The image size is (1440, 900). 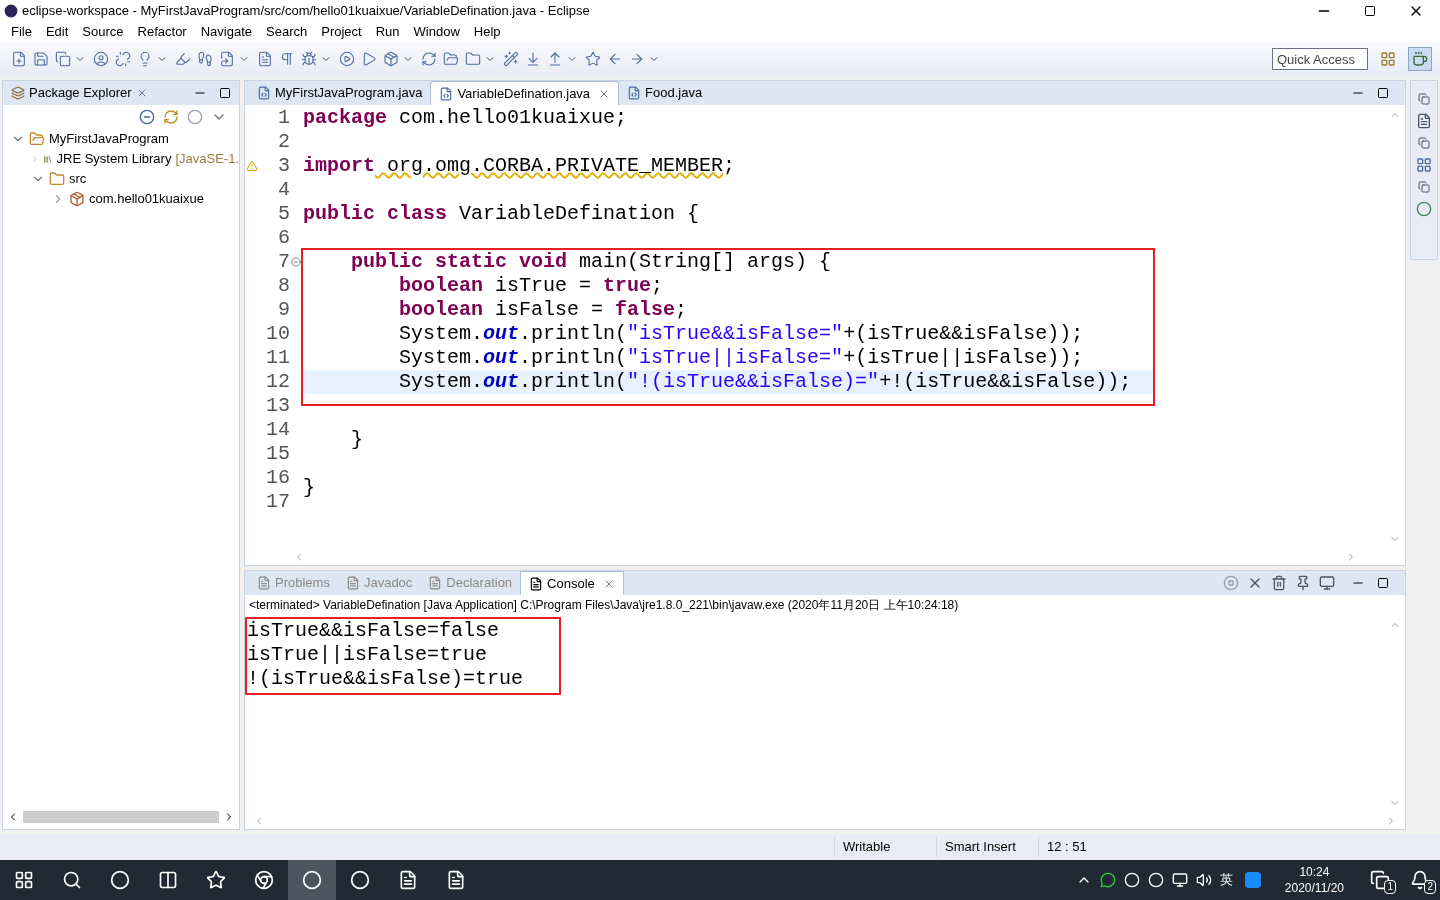 What do you see at coordinates (451, 59) in the screenshot?
I see `open-folder-icon` at bounding box center [451, 59].